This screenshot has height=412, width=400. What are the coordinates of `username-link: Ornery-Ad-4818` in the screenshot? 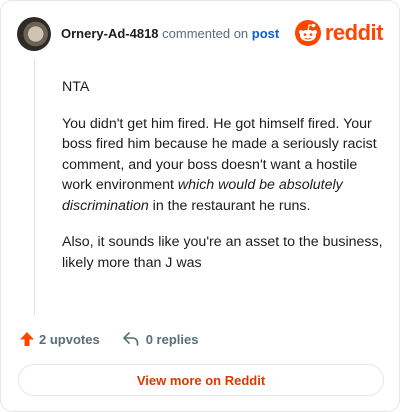 It's located at (110, 33).